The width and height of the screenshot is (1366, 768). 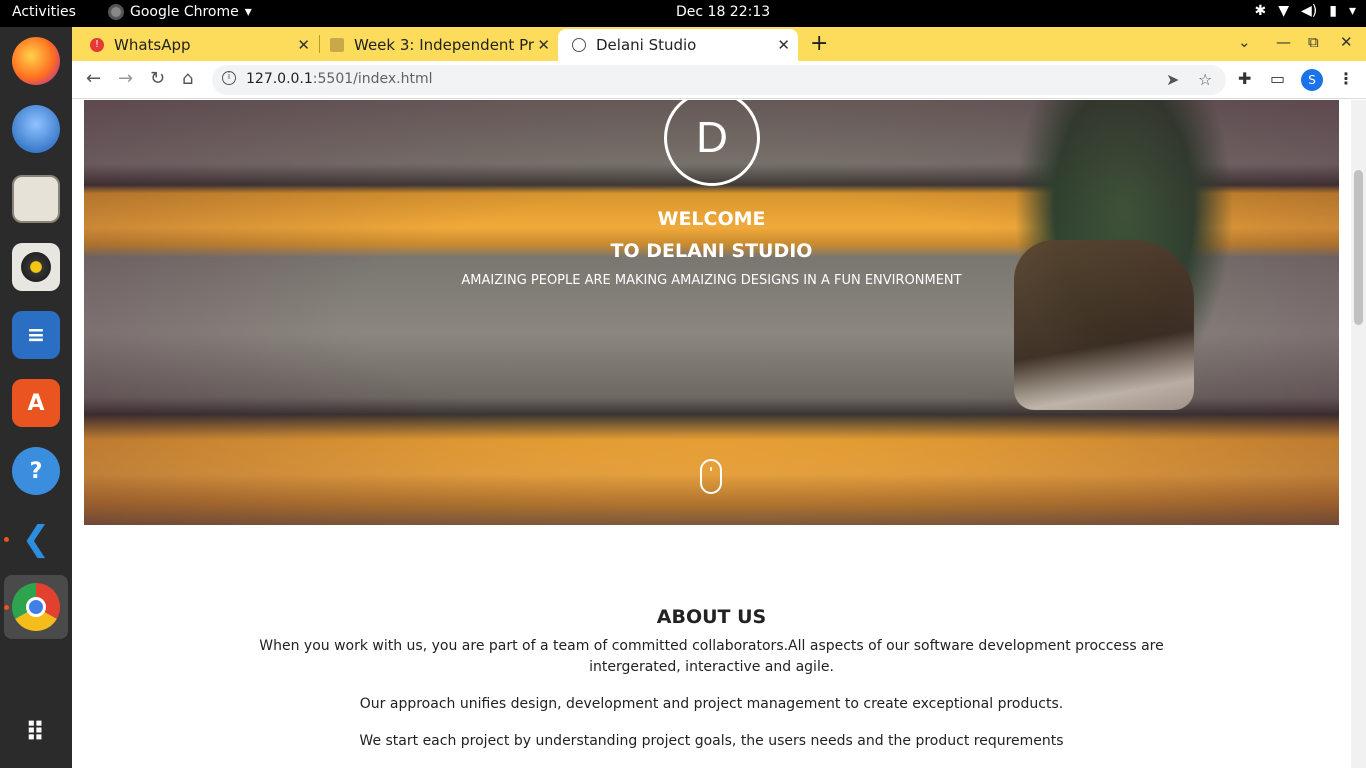 I want to click on firefox-icon, so click(x=36, y=61).